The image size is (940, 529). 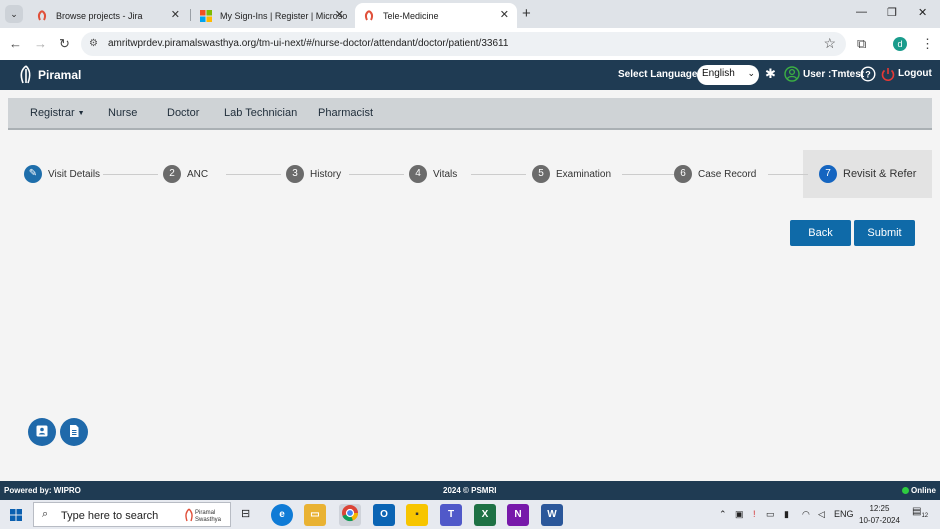 I want to click on tab-tele-medicine: Tele-Medicine ✕, so click(x=436, y=15).